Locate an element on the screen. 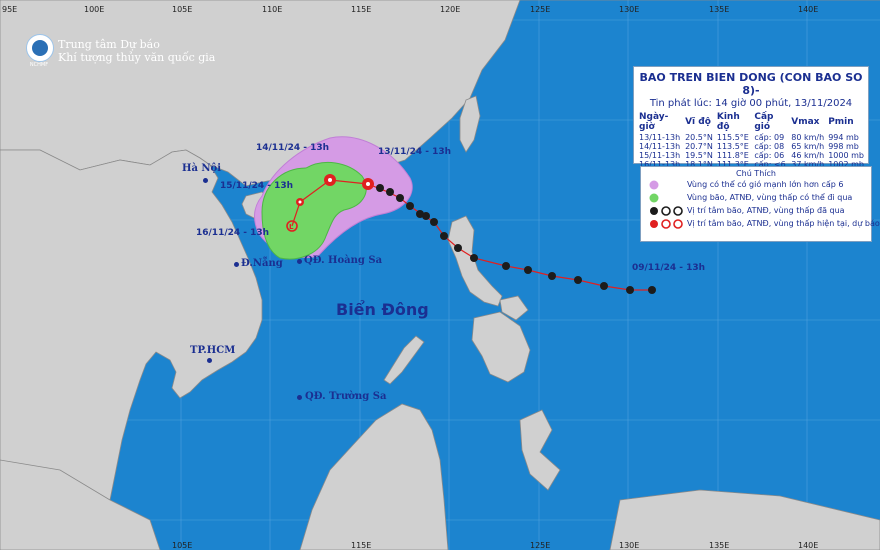 Image resolution: width=880 pixels, height=550 pixels. agency-line-1: Trung tâm Dự báo is located at coordinates (109, 44).